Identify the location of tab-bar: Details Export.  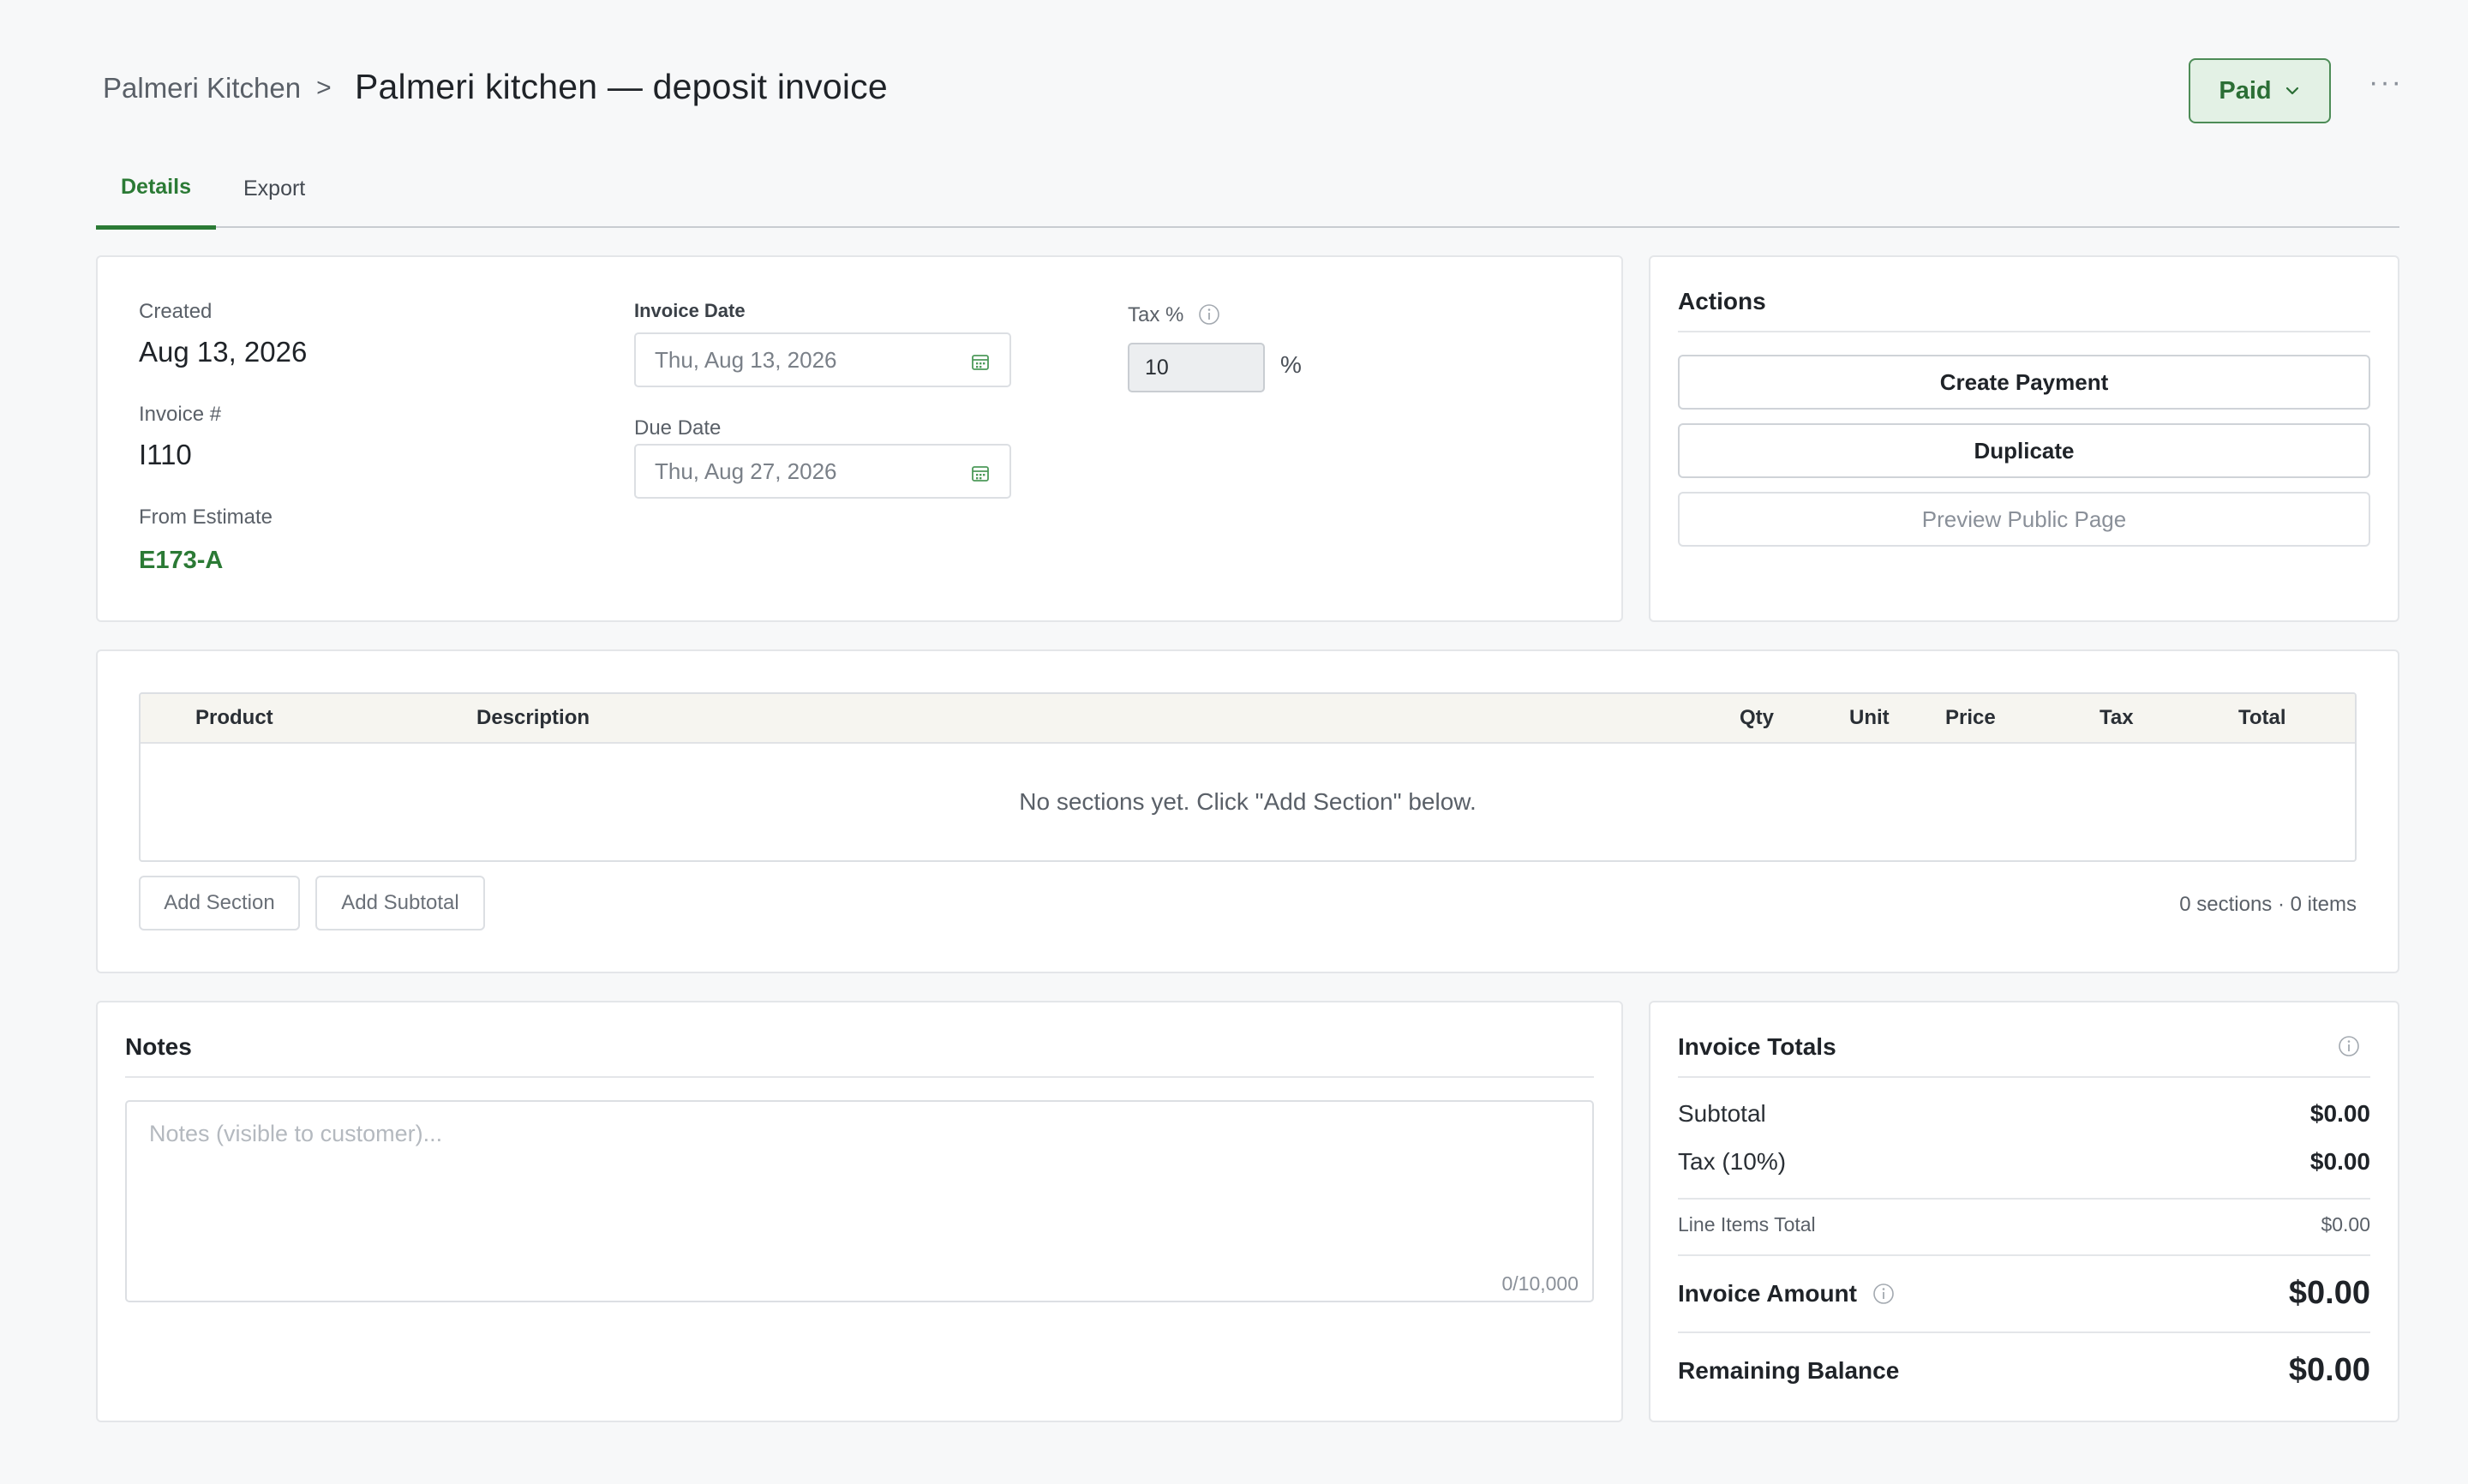
(1247, 196).